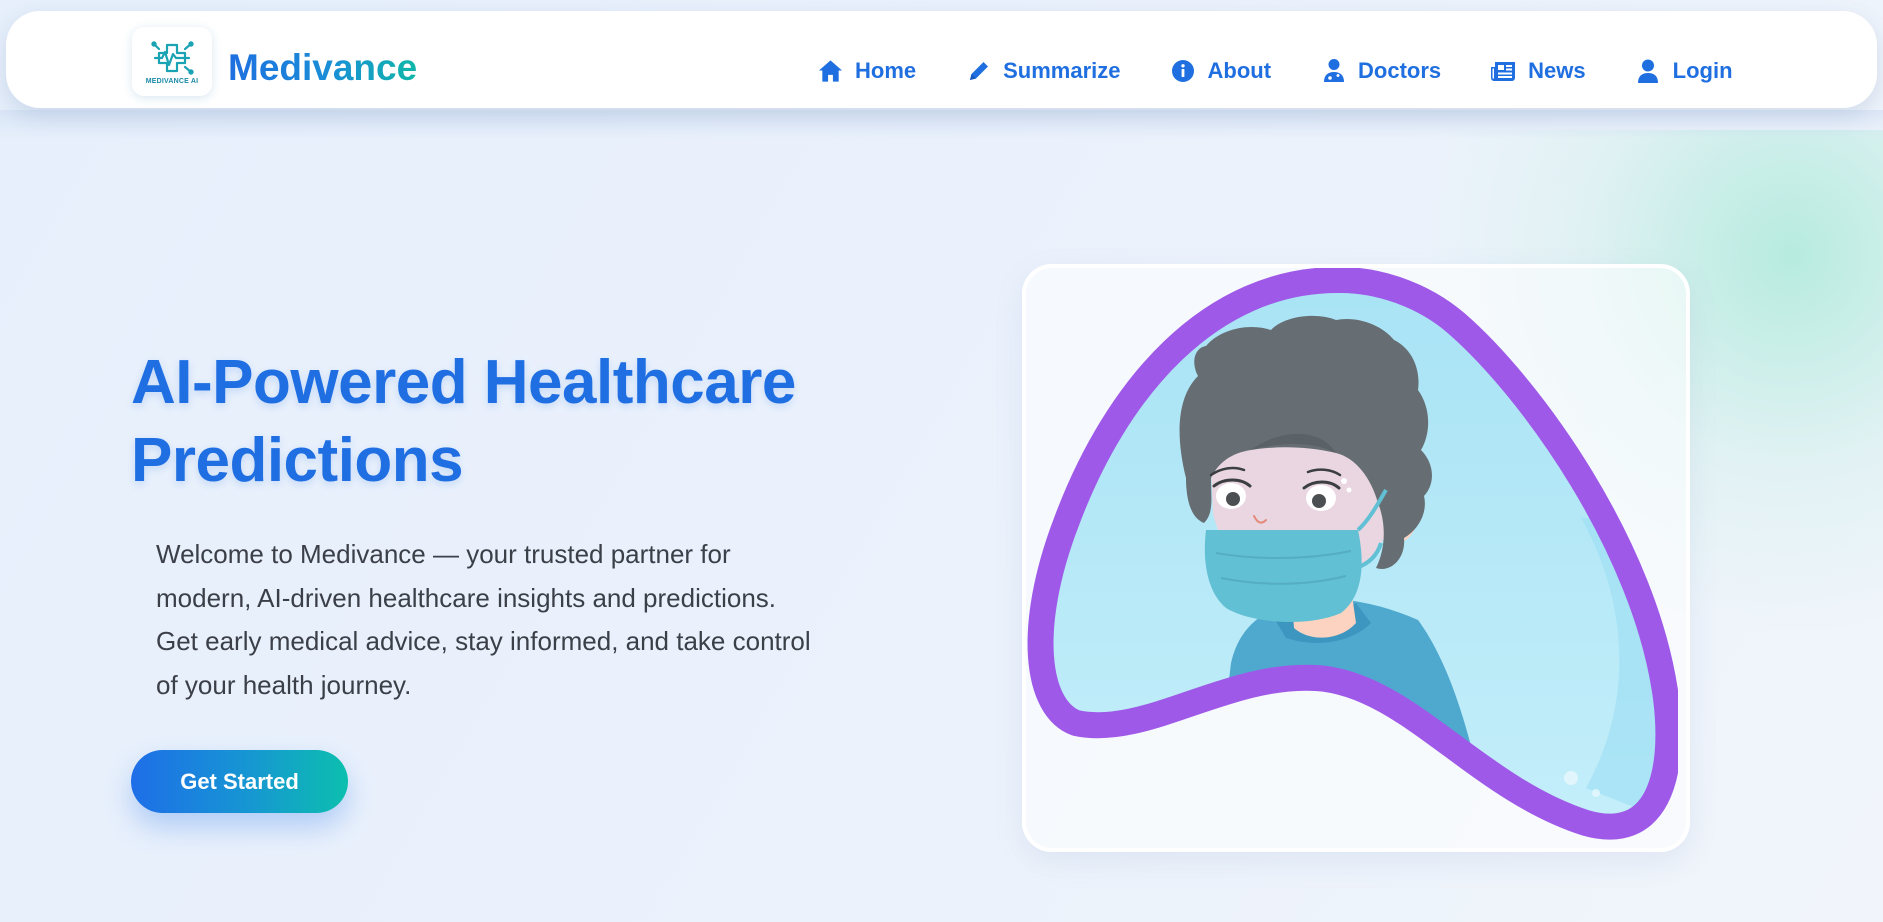  What do you see at coordinates (978, 70) in the screenshot?
I see `pencil-icon` at bounding box center [978, 70].